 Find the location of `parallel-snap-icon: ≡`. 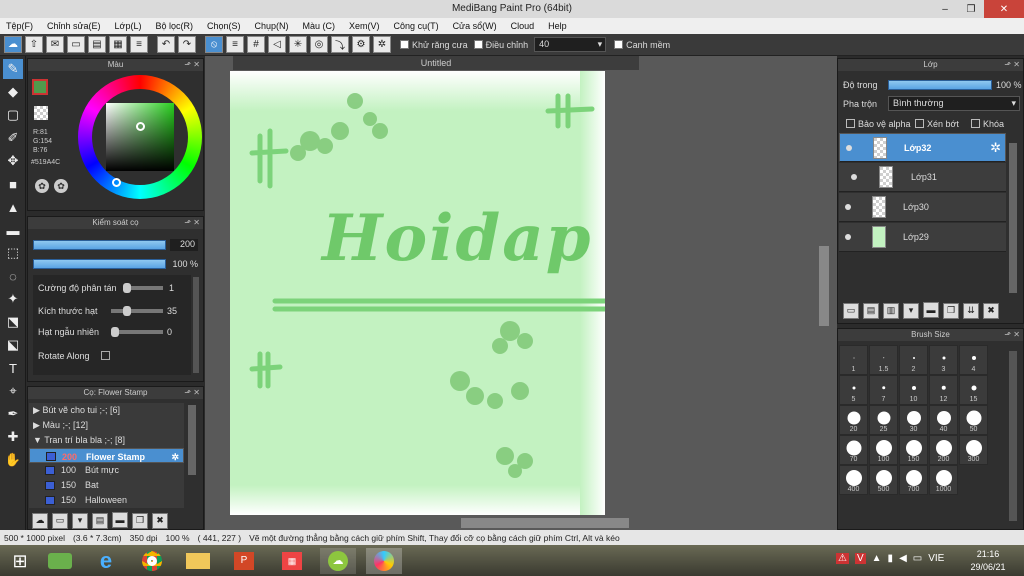

parallel-snap-icon: ≡ is located at coordinates (235, 44).